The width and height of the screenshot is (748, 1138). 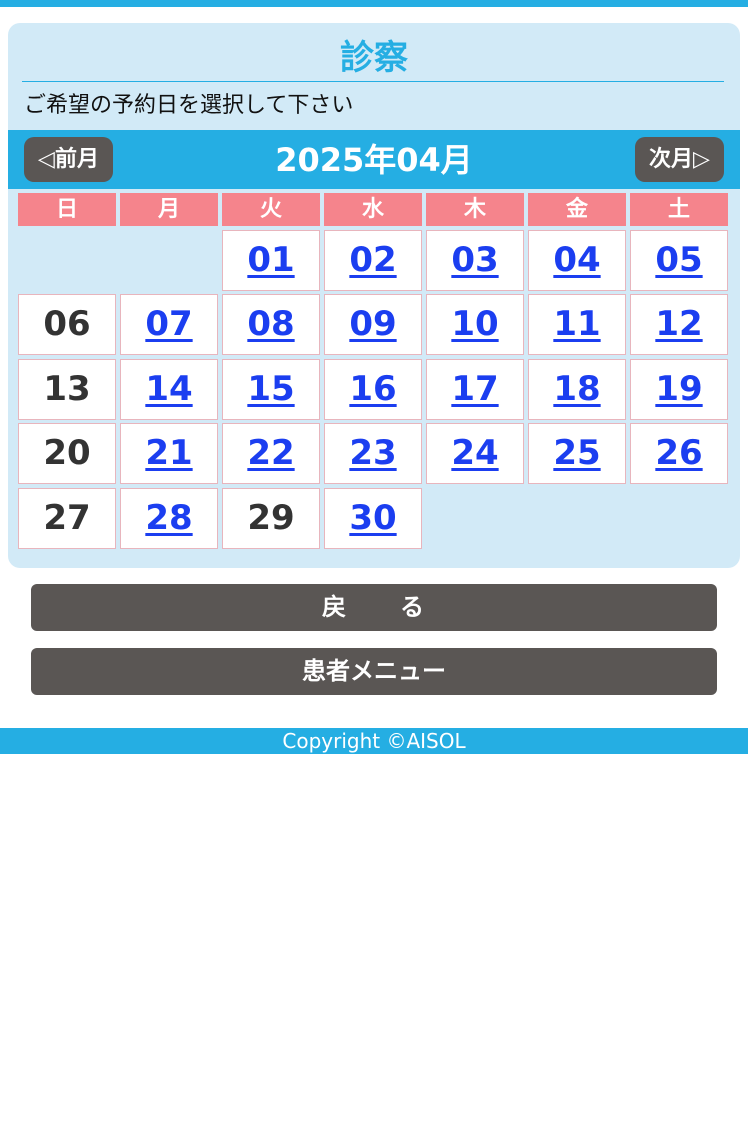 I want to click on calendar-day-cell: 09, so click(x=373, y=324).